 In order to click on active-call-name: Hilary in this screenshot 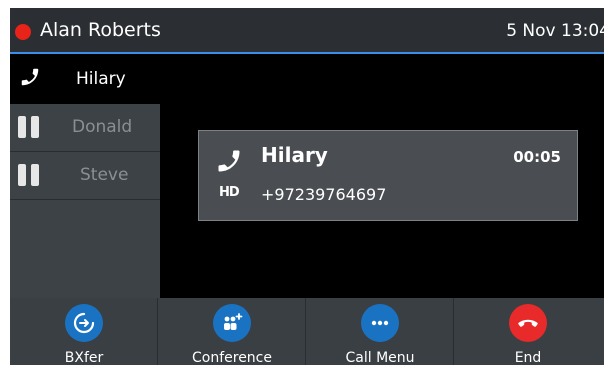, I will do `click(101, 79)`.